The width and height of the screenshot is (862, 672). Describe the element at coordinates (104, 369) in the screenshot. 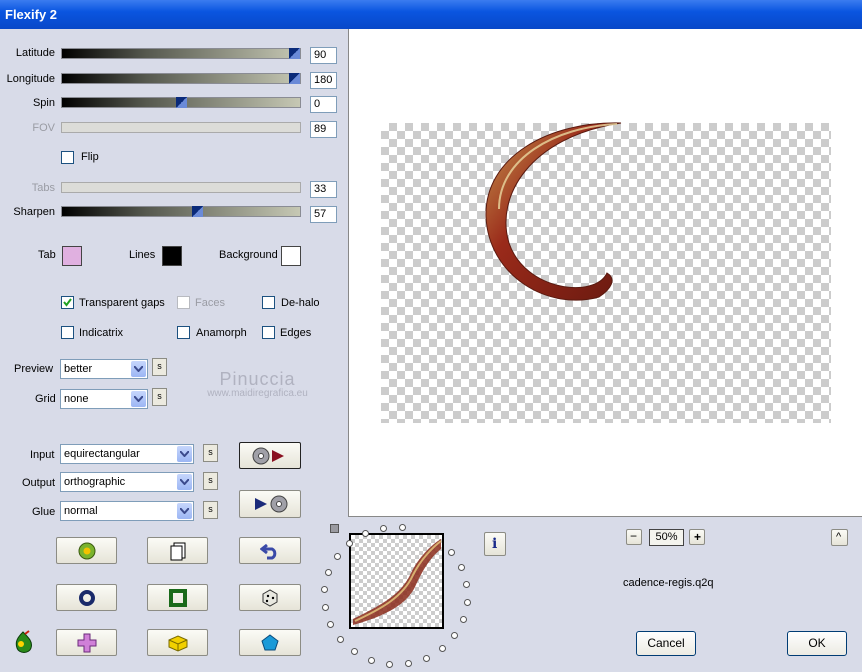

I see `preview-quality-select: better` at that location.